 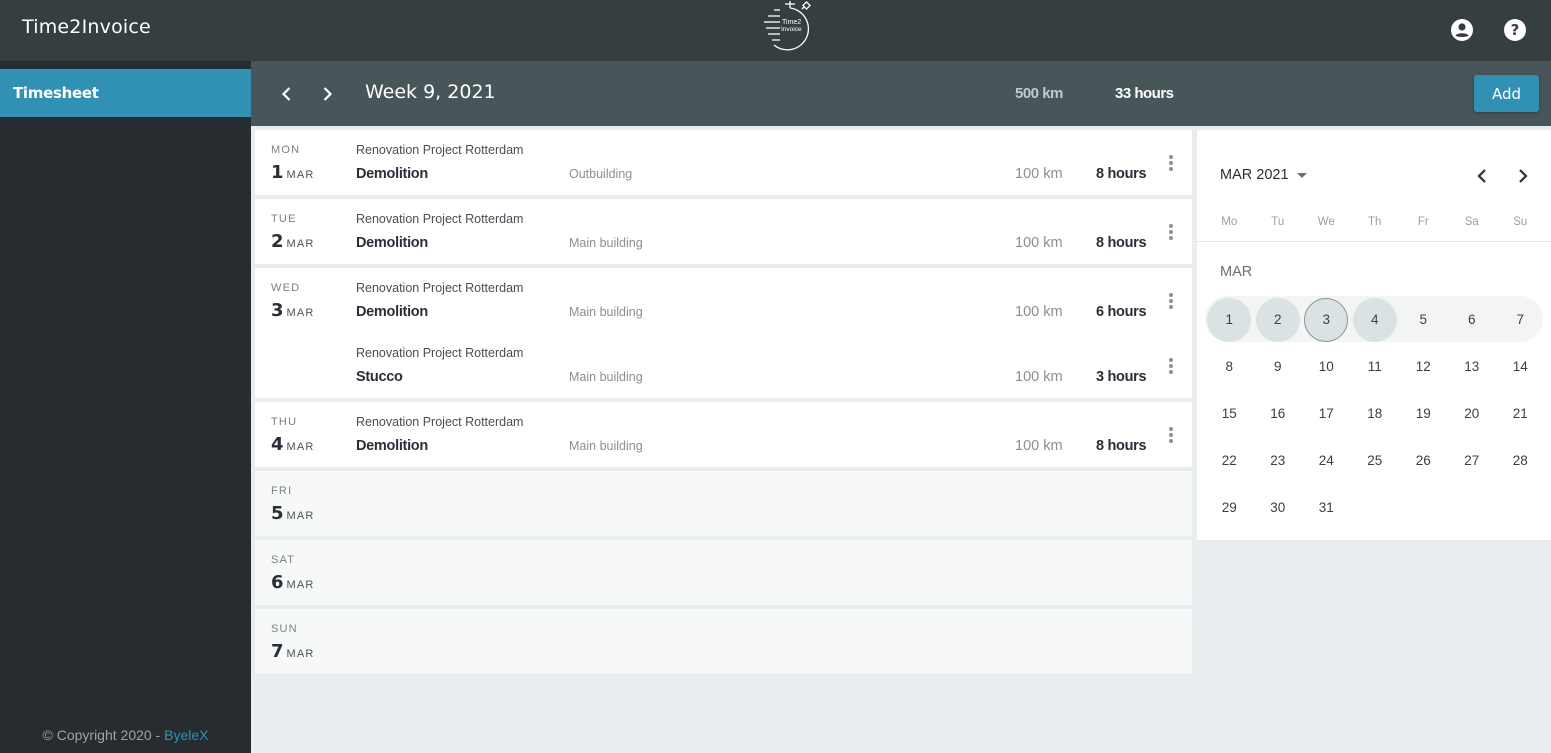 I want to click on calendar-day: 30, so click(x=1278, y=507).